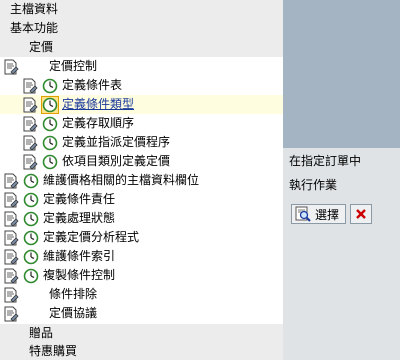 The height and width of the screenshot is (361, 400). I want to click on tree-node-pricing-by-item-category: 依項目類別定義定價, so click(141, 161).